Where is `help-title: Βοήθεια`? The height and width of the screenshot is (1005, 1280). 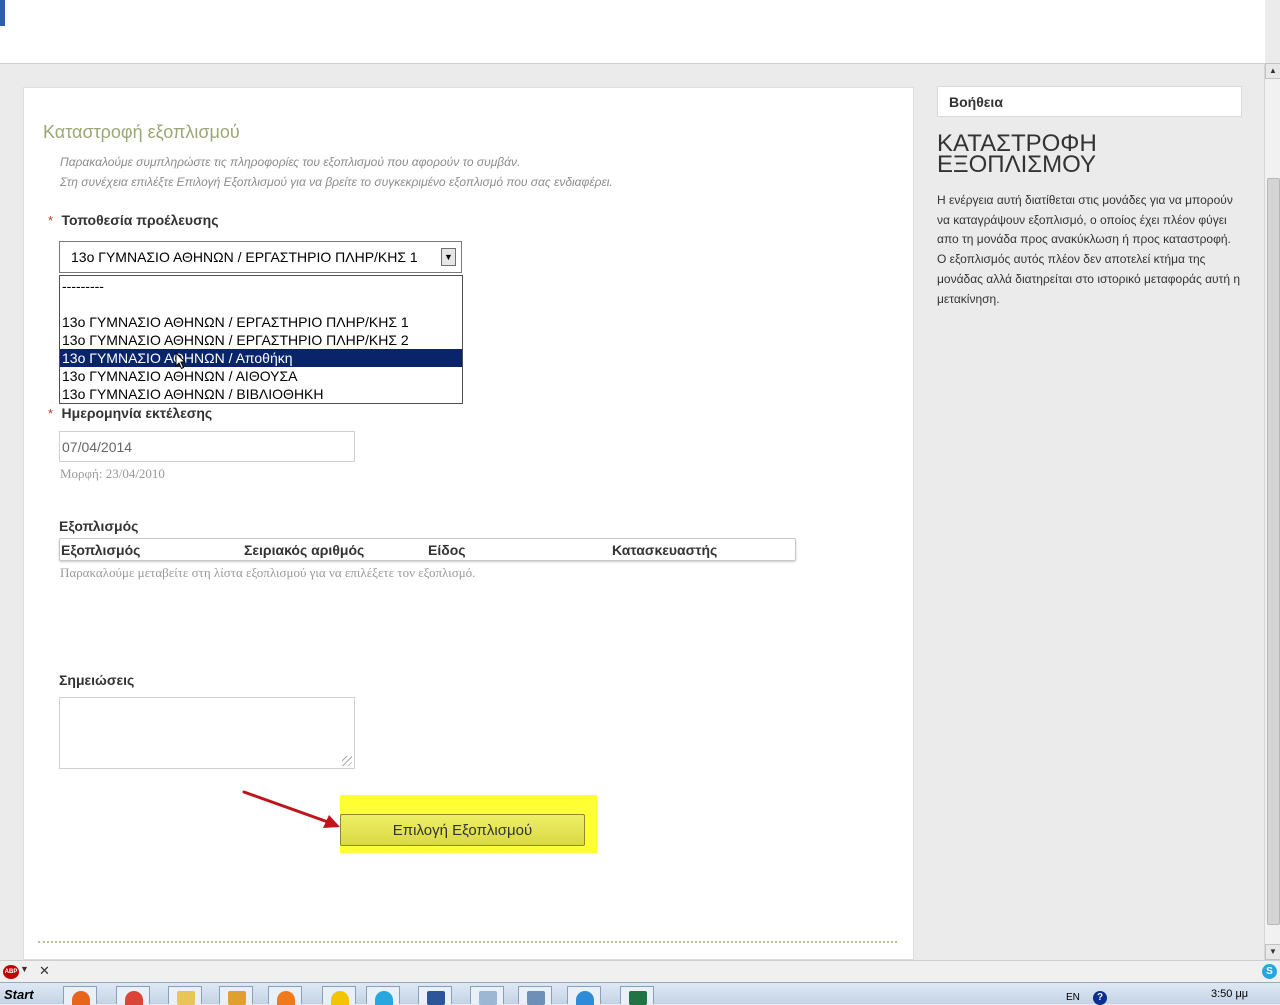 help-title: Βοήθεια is located at coordinates (976, 102).